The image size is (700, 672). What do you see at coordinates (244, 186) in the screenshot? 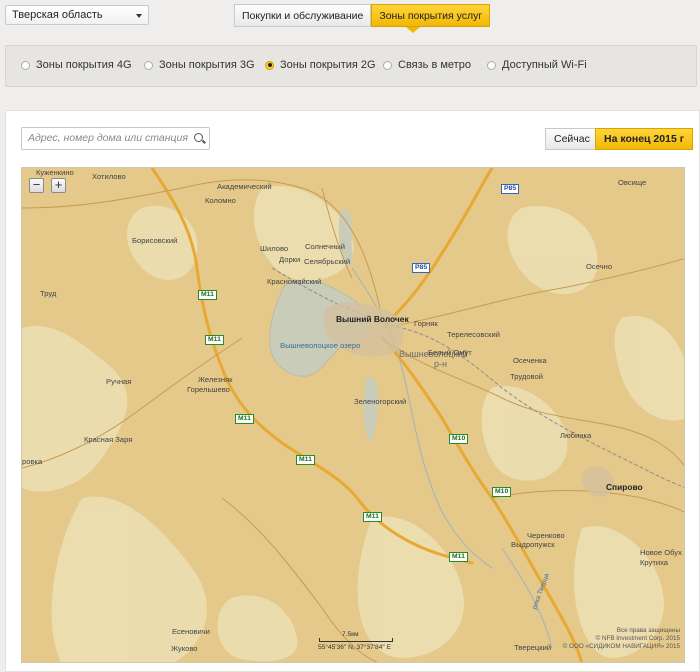
I see `place-label: Академический` at bounding box center [244, 186].